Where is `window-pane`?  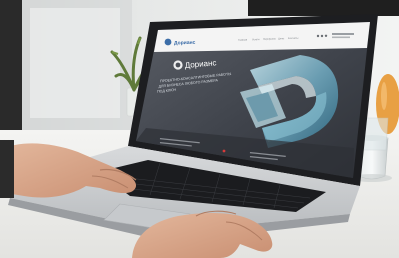 window-pane is located at coordinates (75, 63).